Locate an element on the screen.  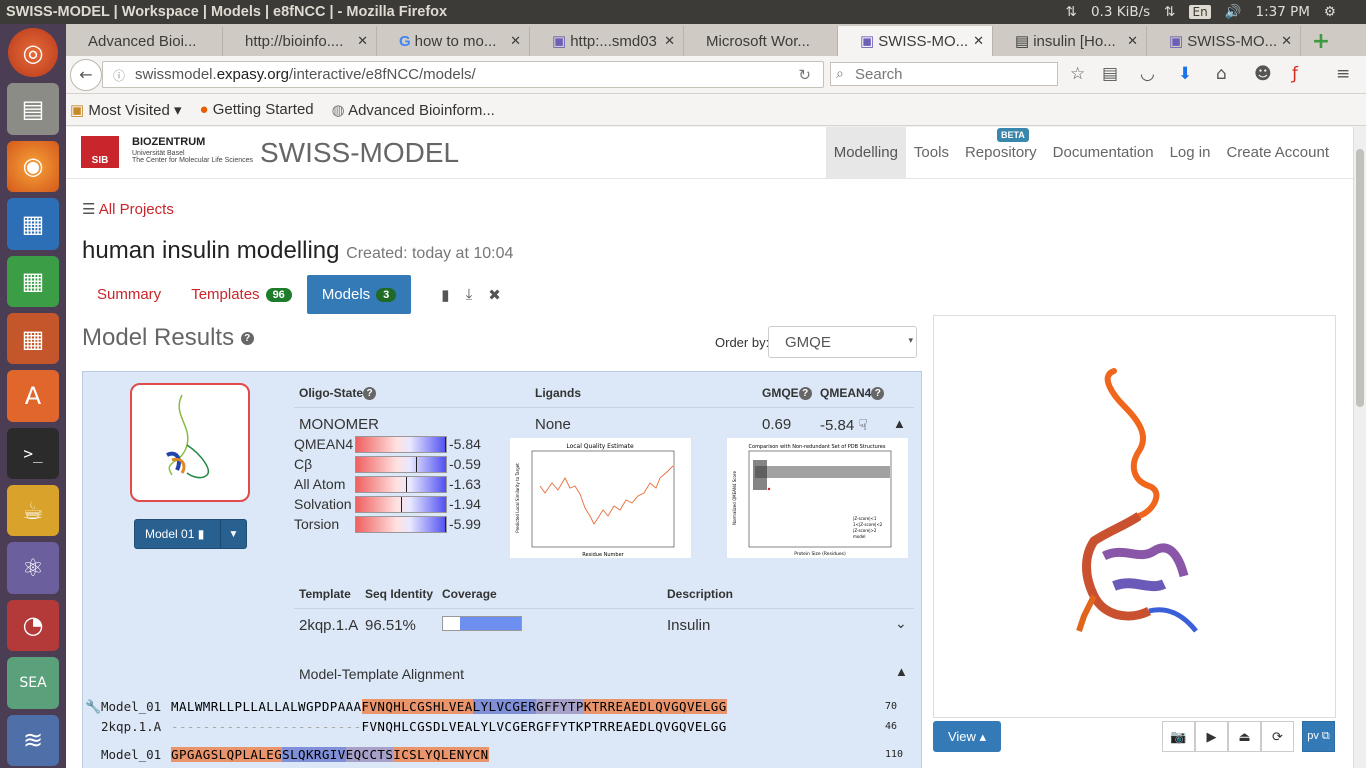
reading-list-icon: ▤ is located at coordinates (1110, 74).